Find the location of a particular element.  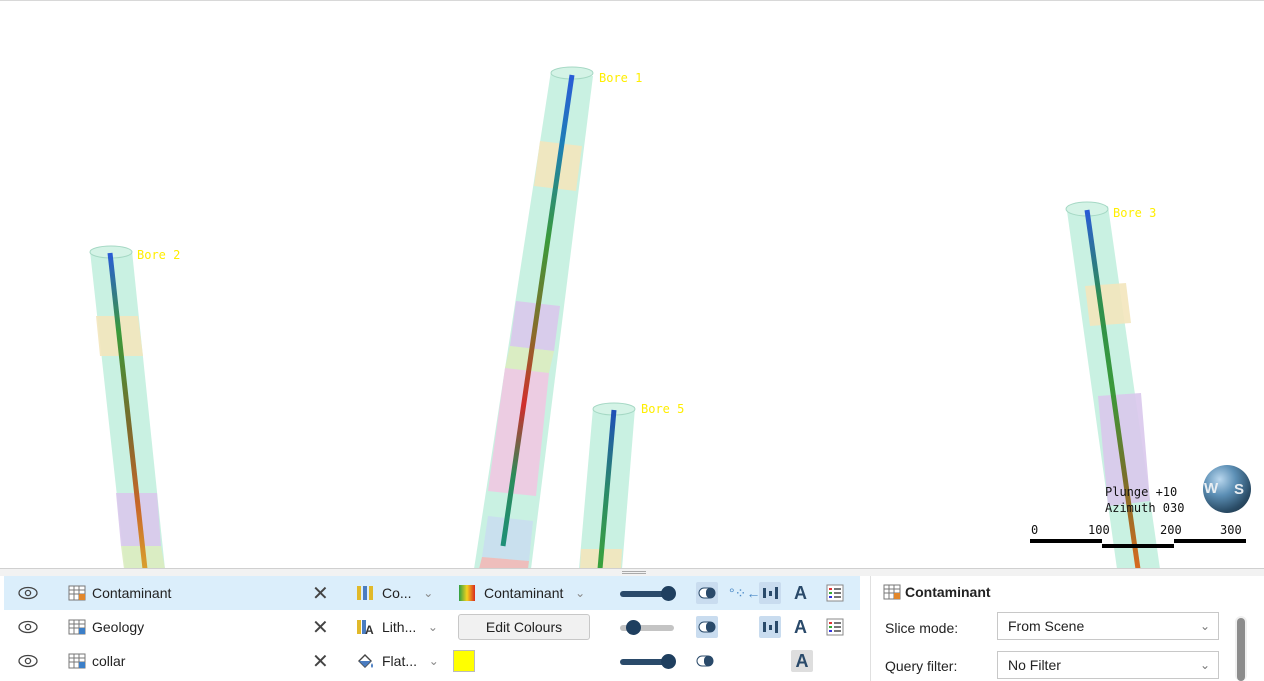

plunge-readout: Plunge +10 is located at coordinates (1141, 492).